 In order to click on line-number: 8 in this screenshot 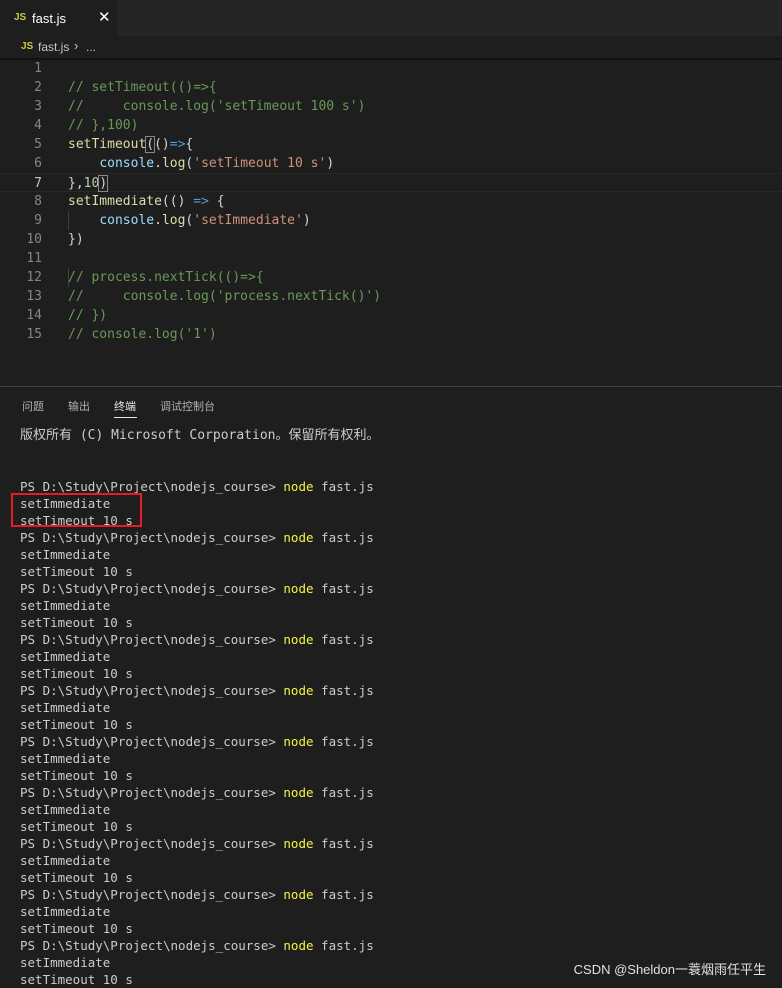, I will do `click(38, 201)`.